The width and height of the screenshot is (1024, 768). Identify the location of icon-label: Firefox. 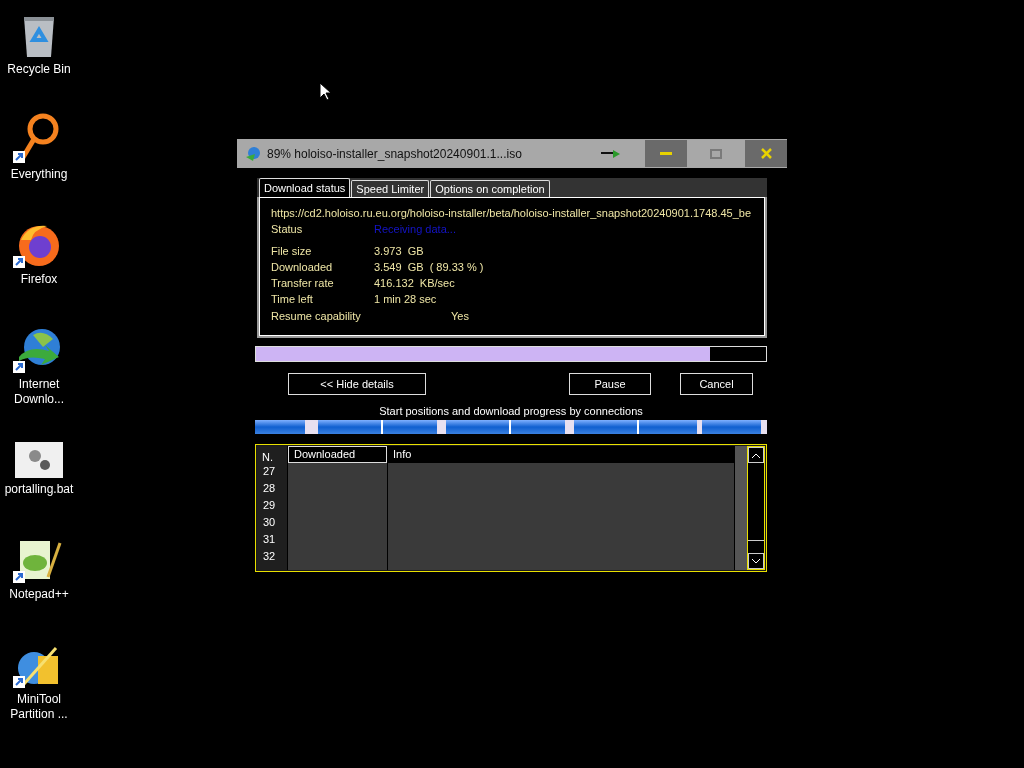
(39, 279).